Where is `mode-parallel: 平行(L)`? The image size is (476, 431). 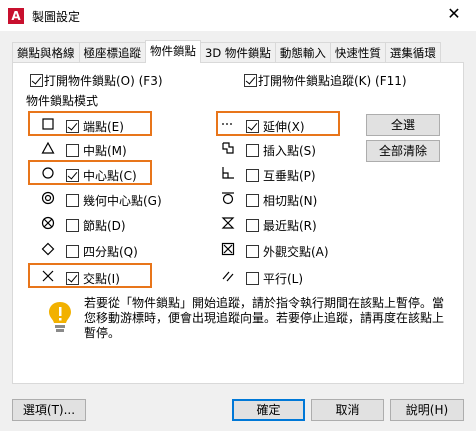
mode-parallel: 平行(L) is located at coordinates (274, 278).